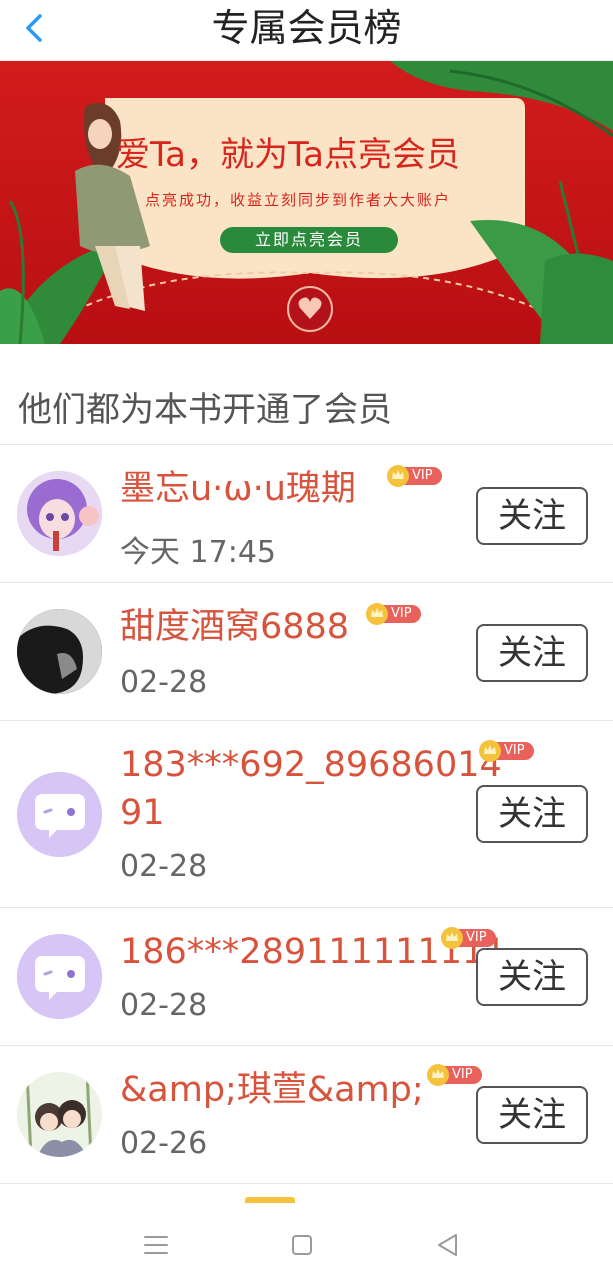 This screenshot has width=613, height=1280. What do you see at coordinates (198, 552) in the screenshot?
I see `member-date: 今天 17:45` at bounding box center [198, 552].